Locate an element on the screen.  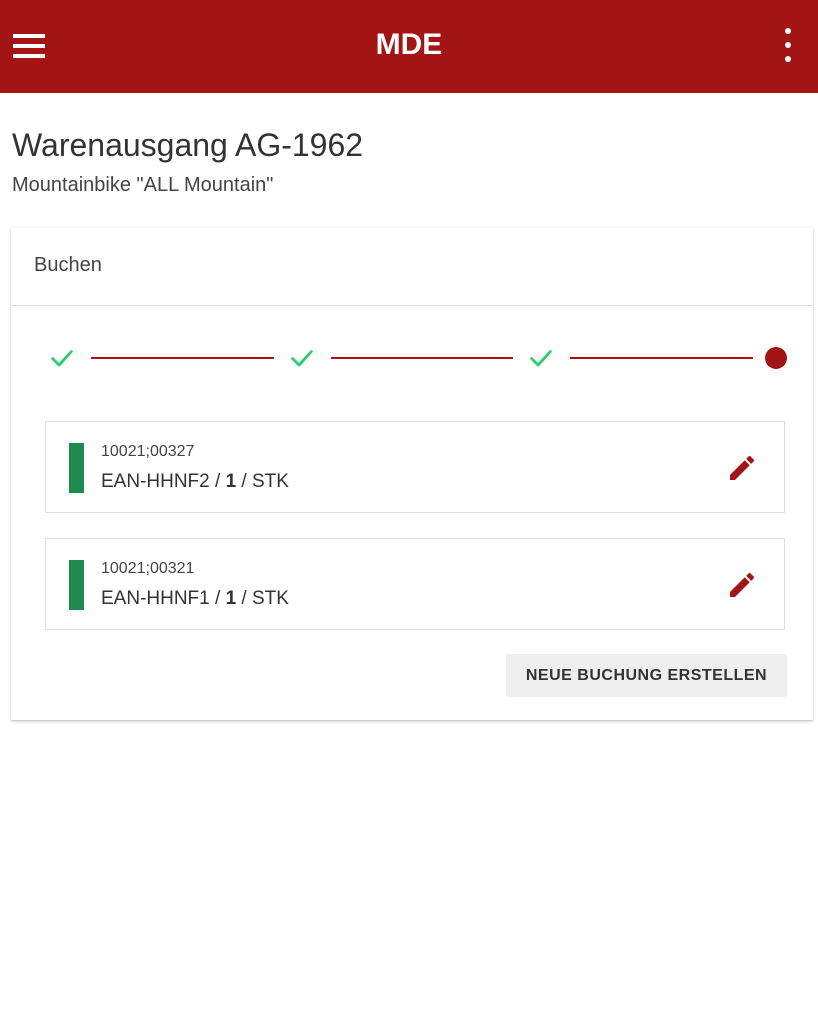
current-step-dot-icon is located at coordinates (776, 358).